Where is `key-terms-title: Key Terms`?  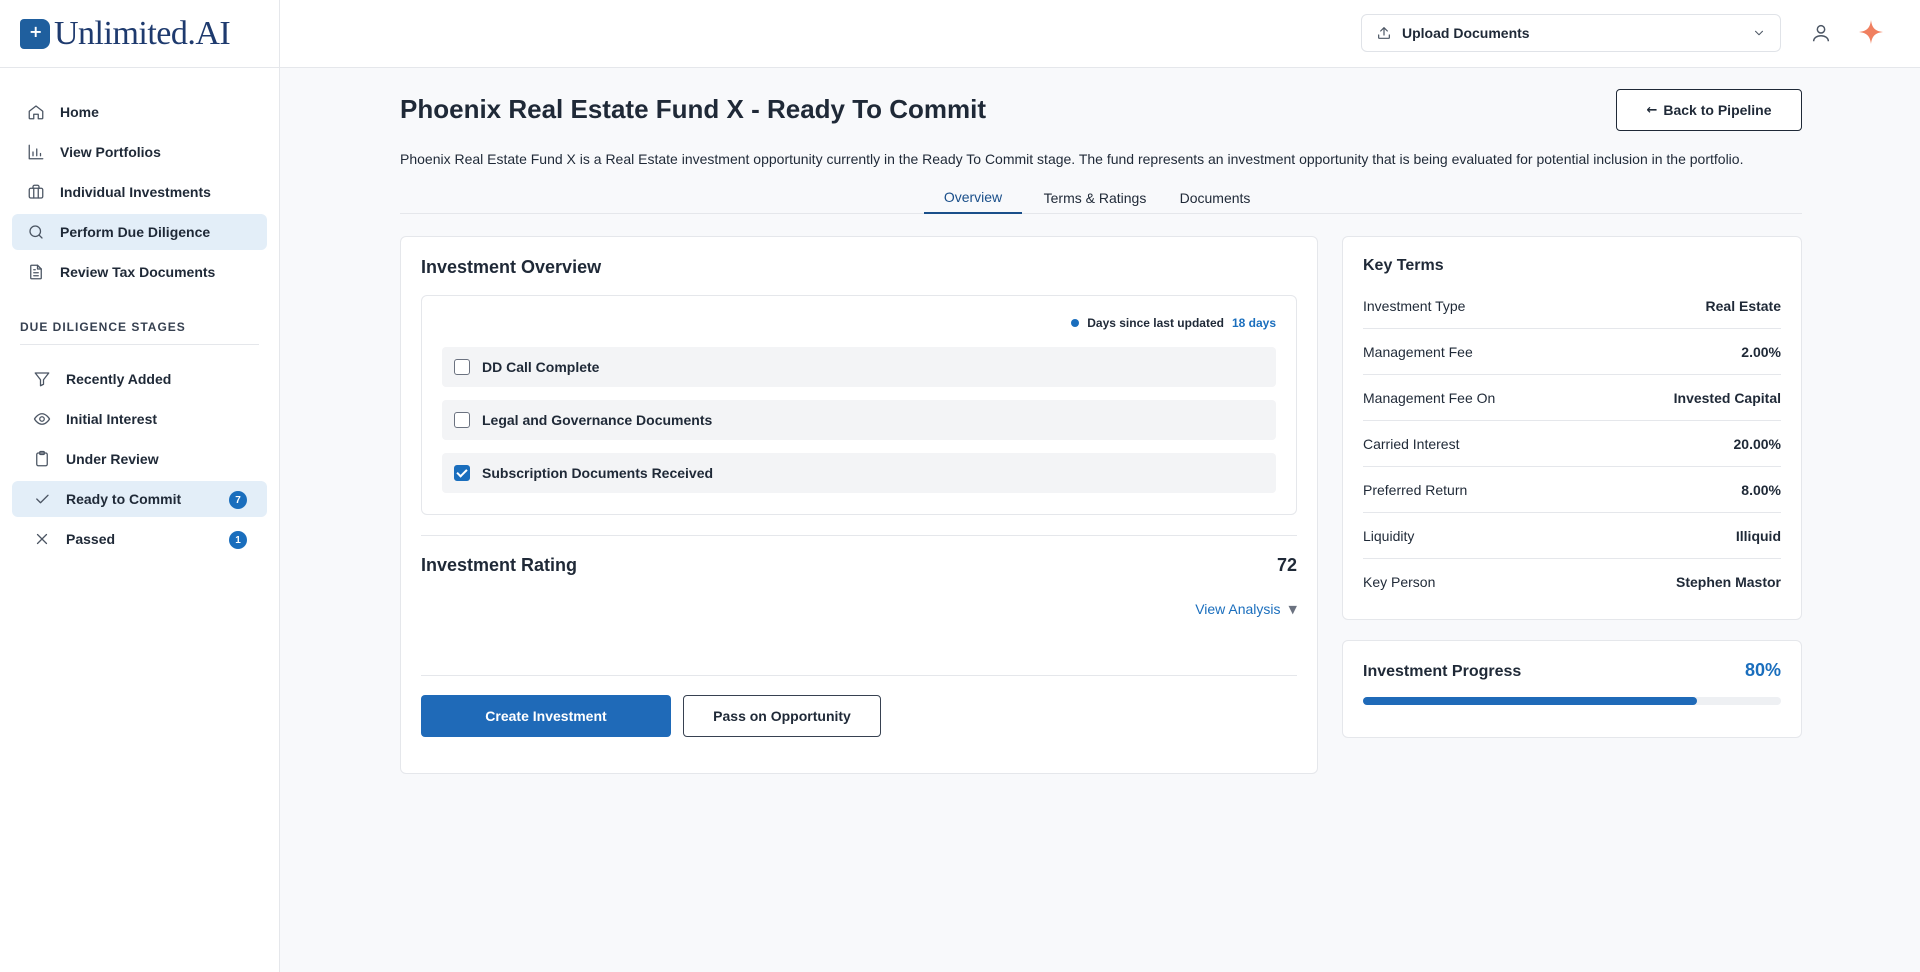
key-terms-title: Key Terms is located at coordinates (1403, 265).